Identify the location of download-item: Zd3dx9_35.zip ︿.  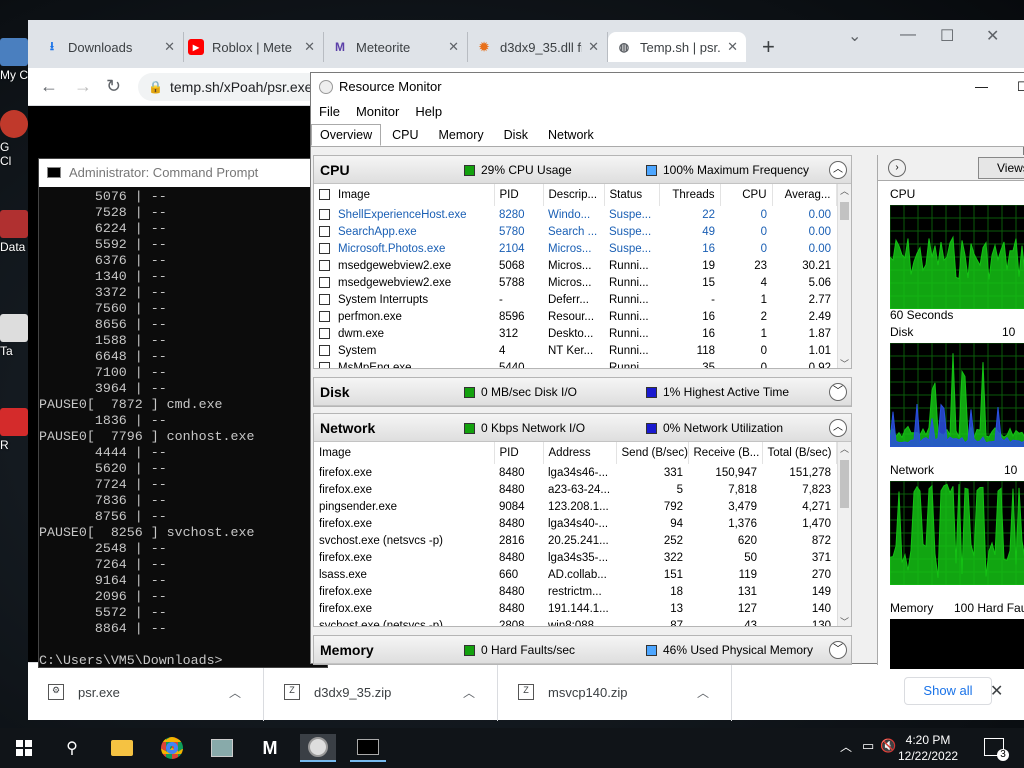
(381, 692).